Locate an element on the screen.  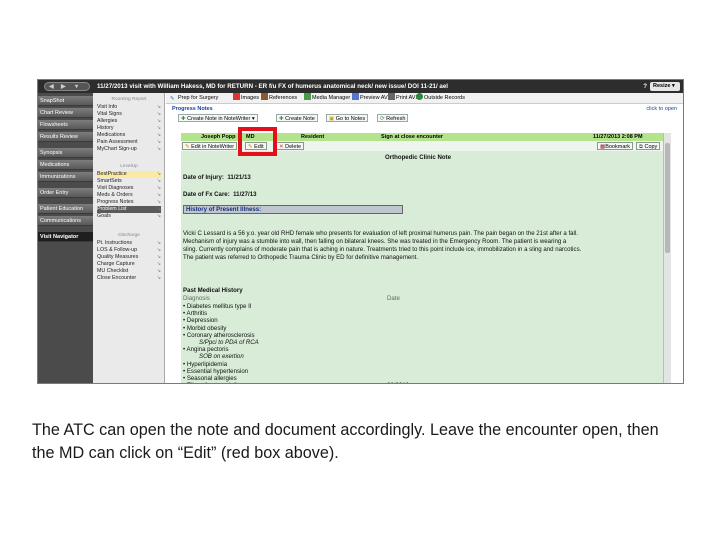
globe-icon is located at coordinates (419, 96).